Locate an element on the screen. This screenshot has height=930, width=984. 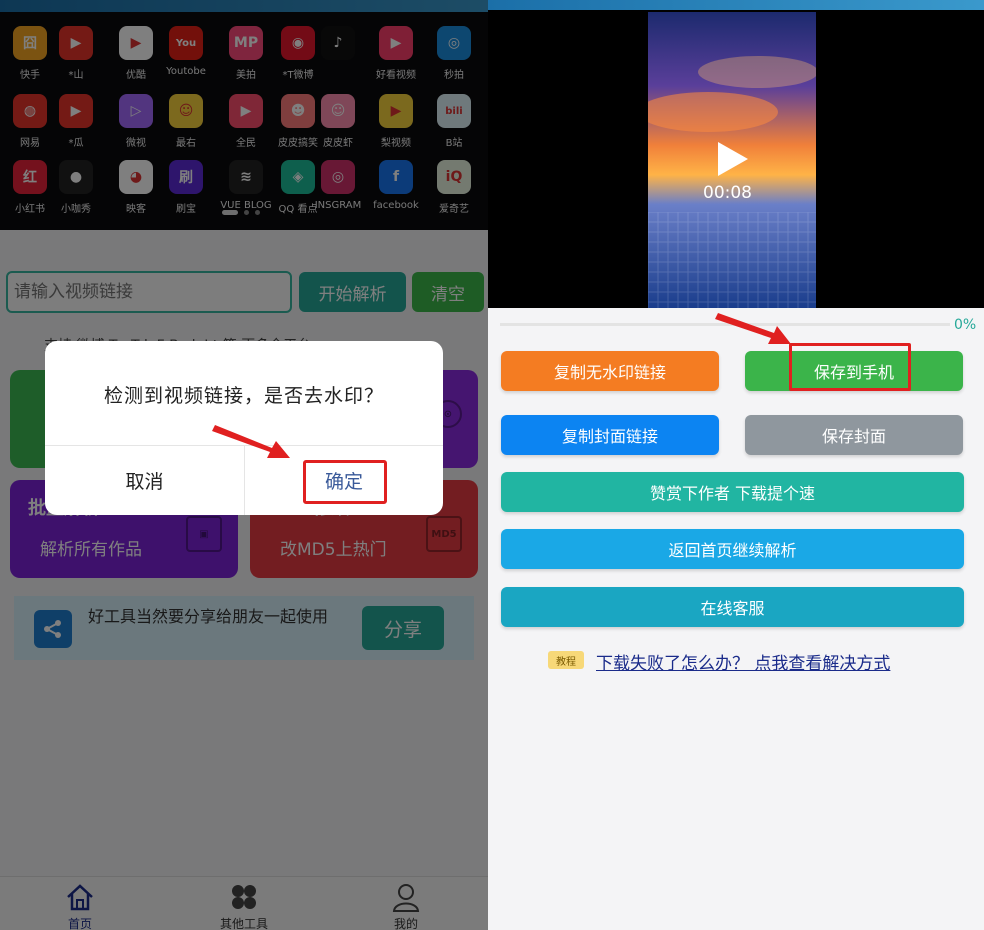
confirm-highlight-box is located at coordinates (345, 482).